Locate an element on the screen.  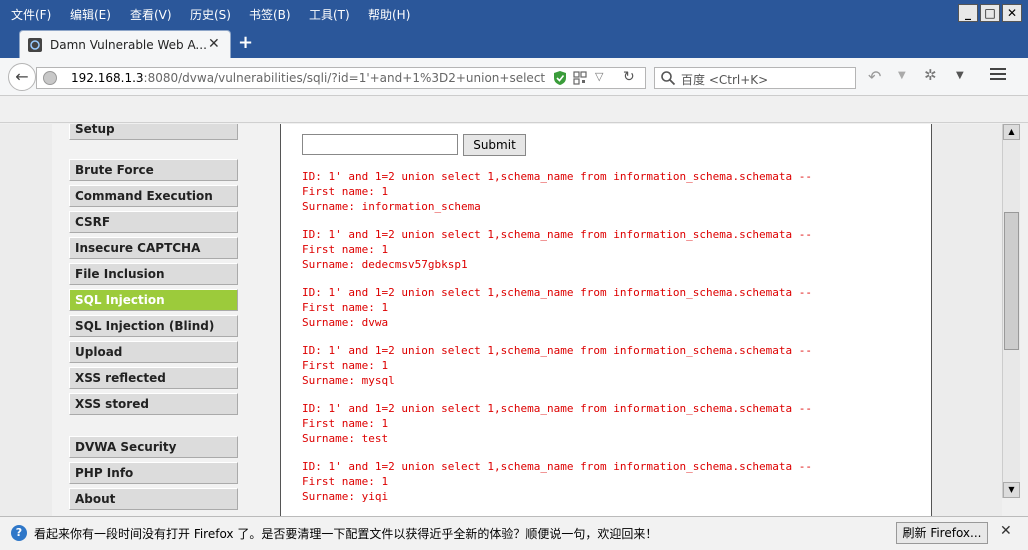
sidebar-item-xss-reflected: XSS reflected is located at coordinates (153, 378).